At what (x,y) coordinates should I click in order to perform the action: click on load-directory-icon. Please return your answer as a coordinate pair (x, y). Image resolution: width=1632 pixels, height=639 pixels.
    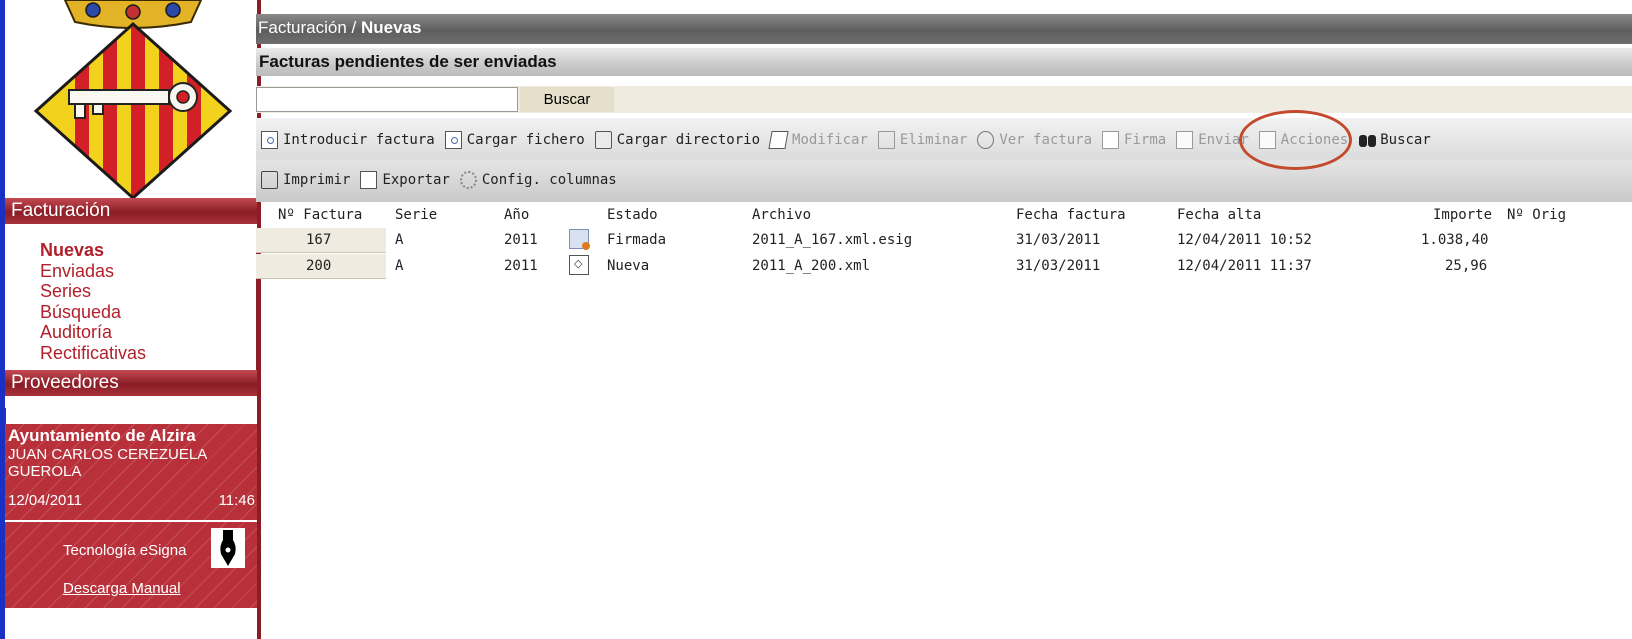
    Looking at the image, I should click on (603, 140).